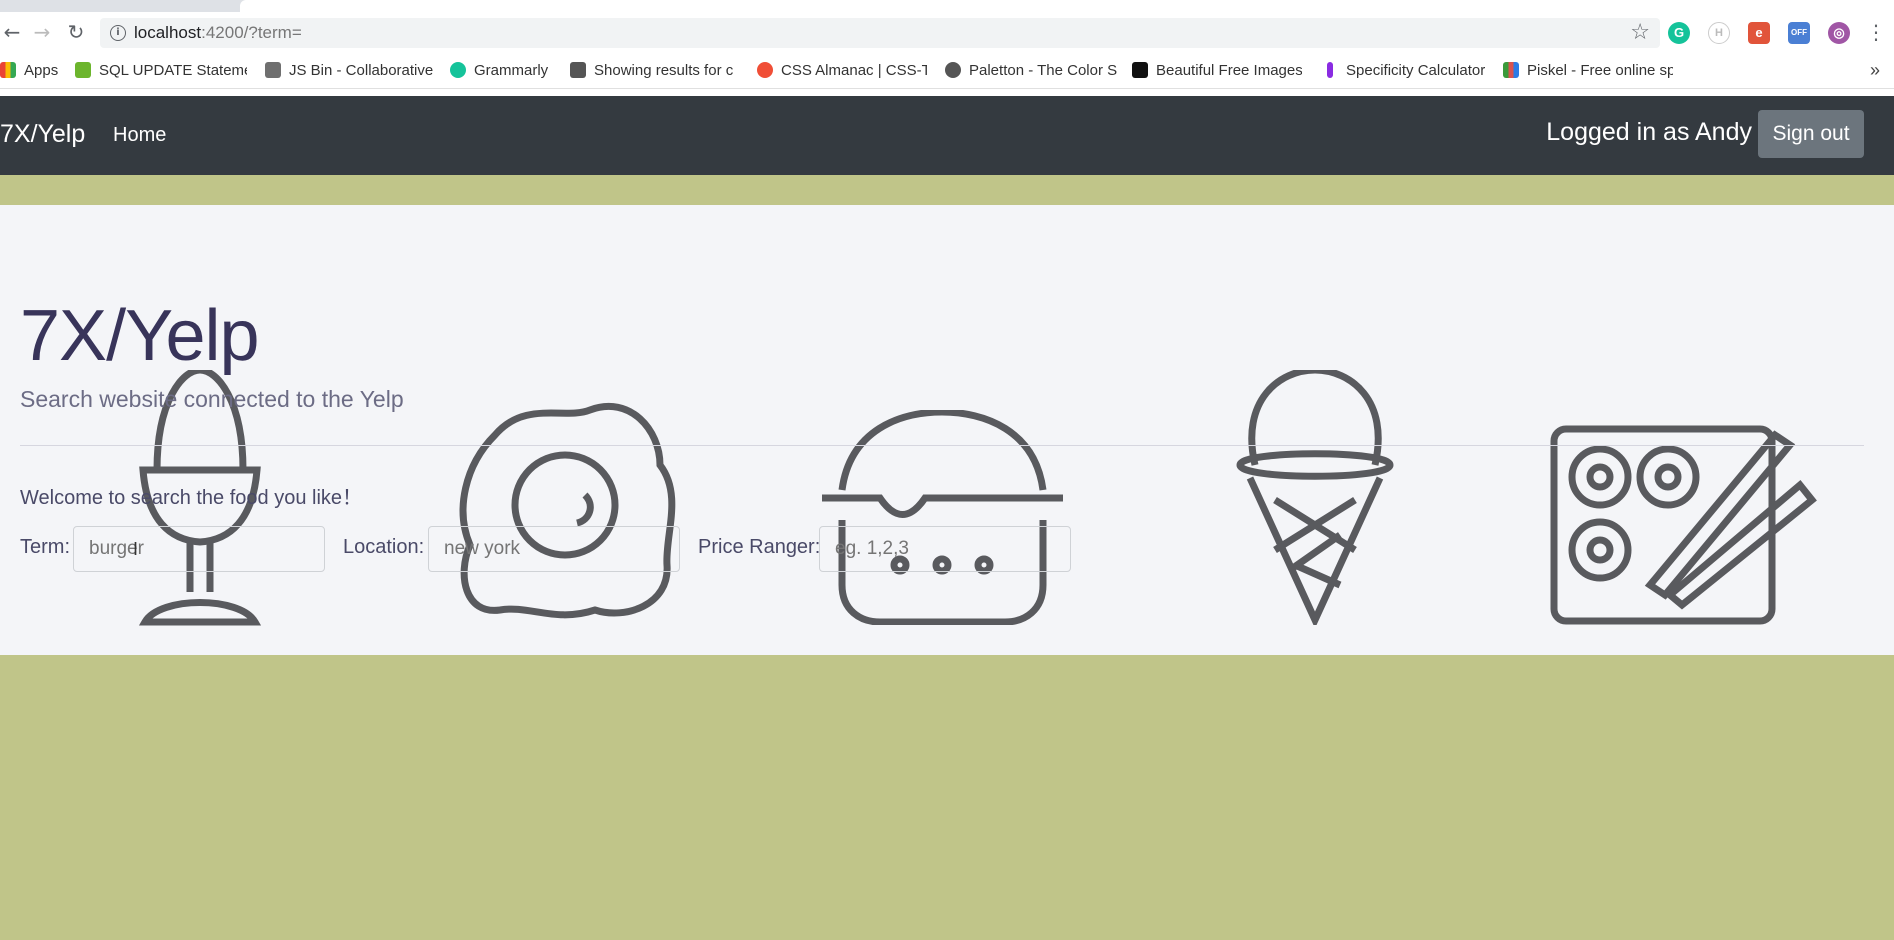 The image size is (1894, 940). I want to click on grammarly-icon, so click(458, 70).